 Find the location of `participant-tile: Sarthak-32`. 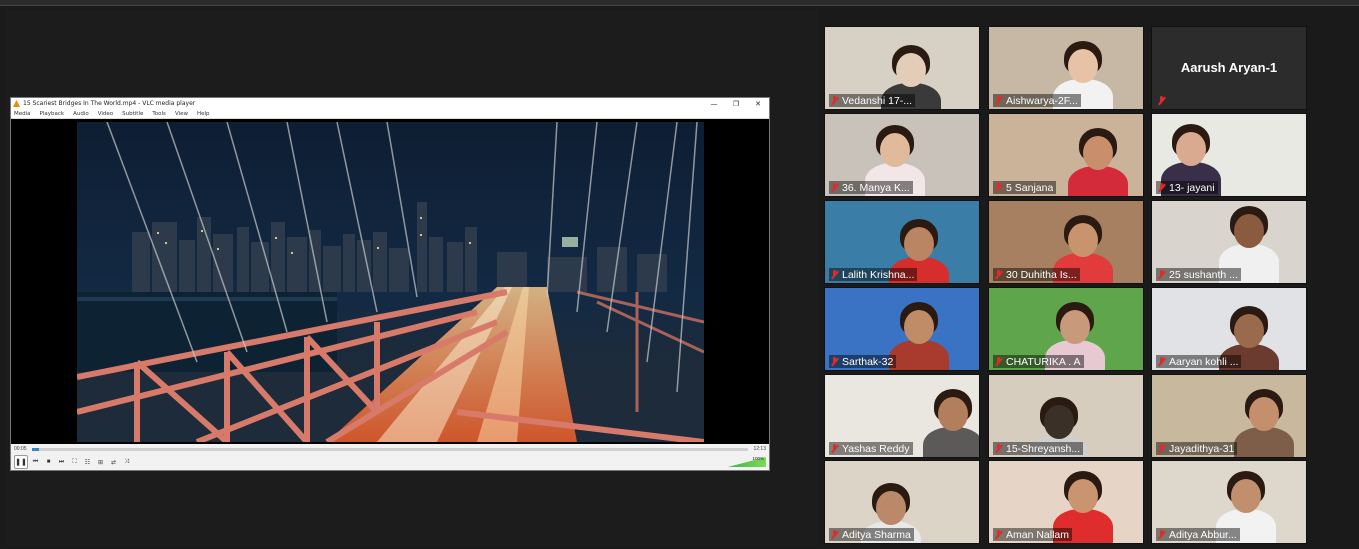

participant-tile: Sarthak-32 is located at coordinates (902, 329).